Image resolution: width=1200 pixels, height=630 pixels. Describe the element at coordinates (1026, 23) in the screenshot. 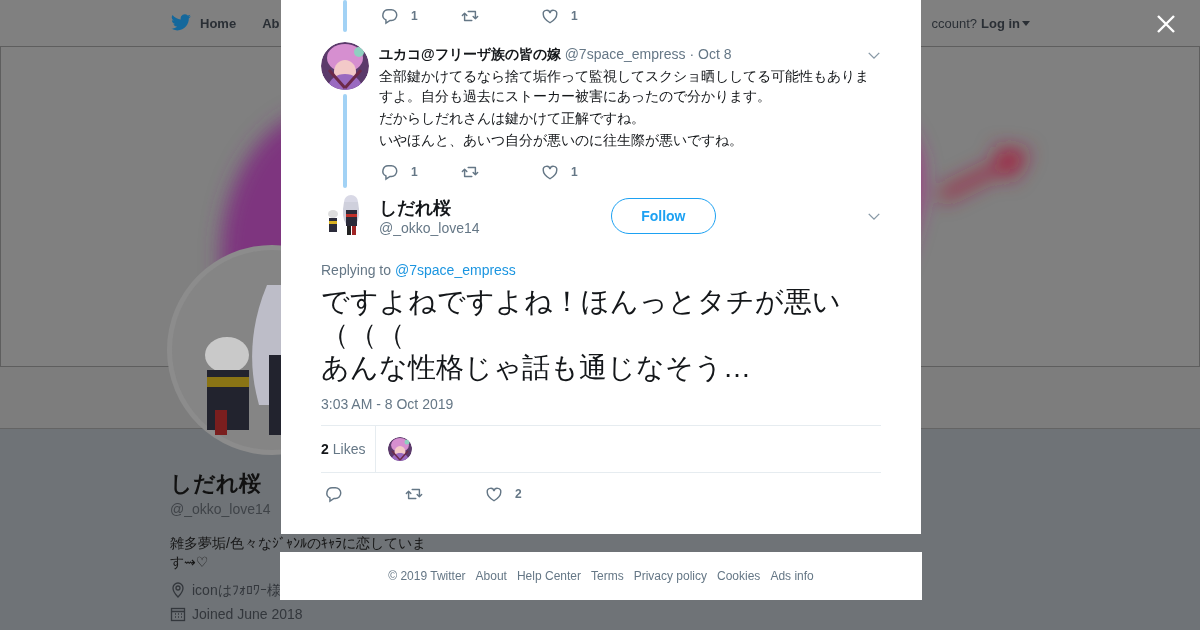

I see `caret-icon` at that location.